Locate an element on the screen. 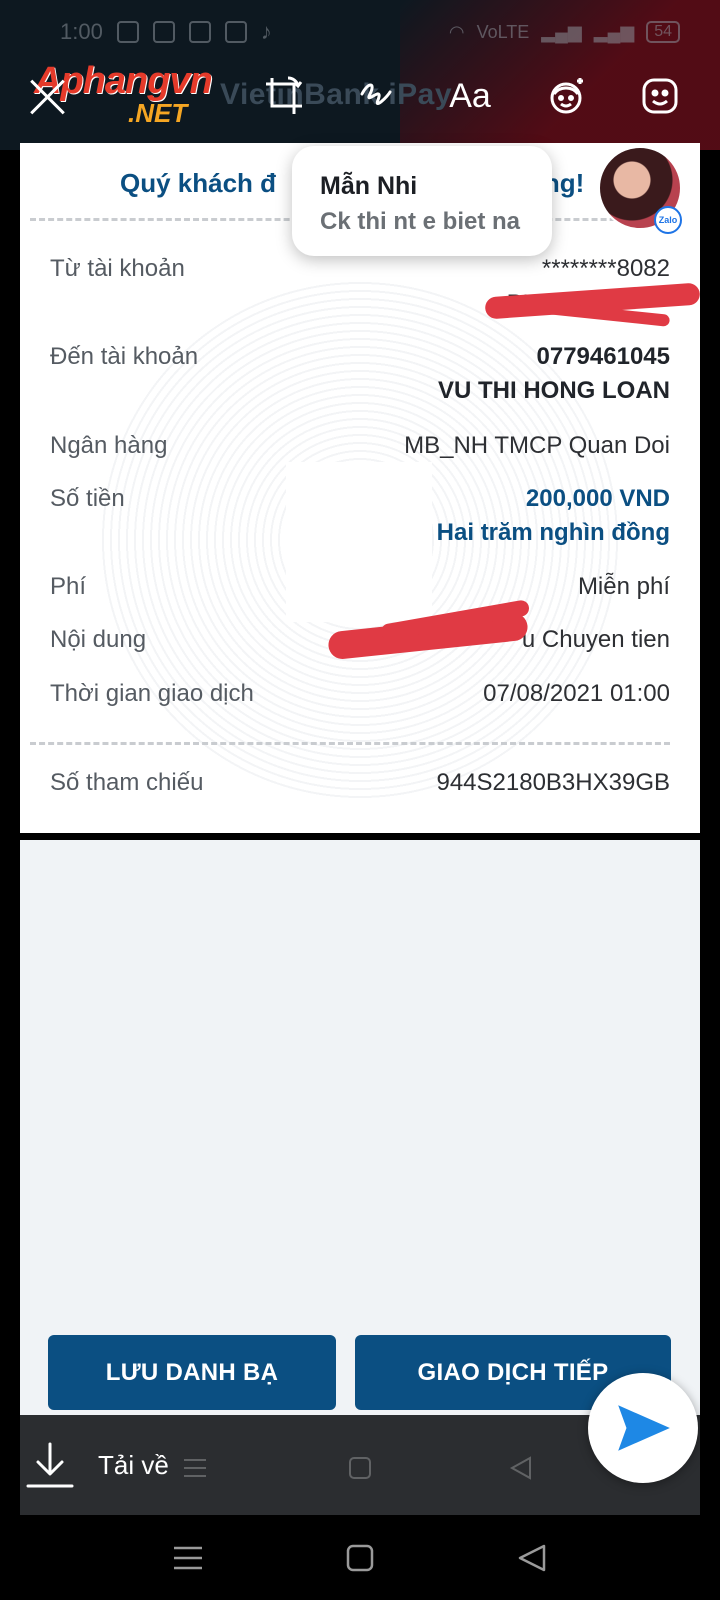 The image size is (720, 1600). amount-words: Hai trăm nghìn đồng is located at coordinates (553, 532).